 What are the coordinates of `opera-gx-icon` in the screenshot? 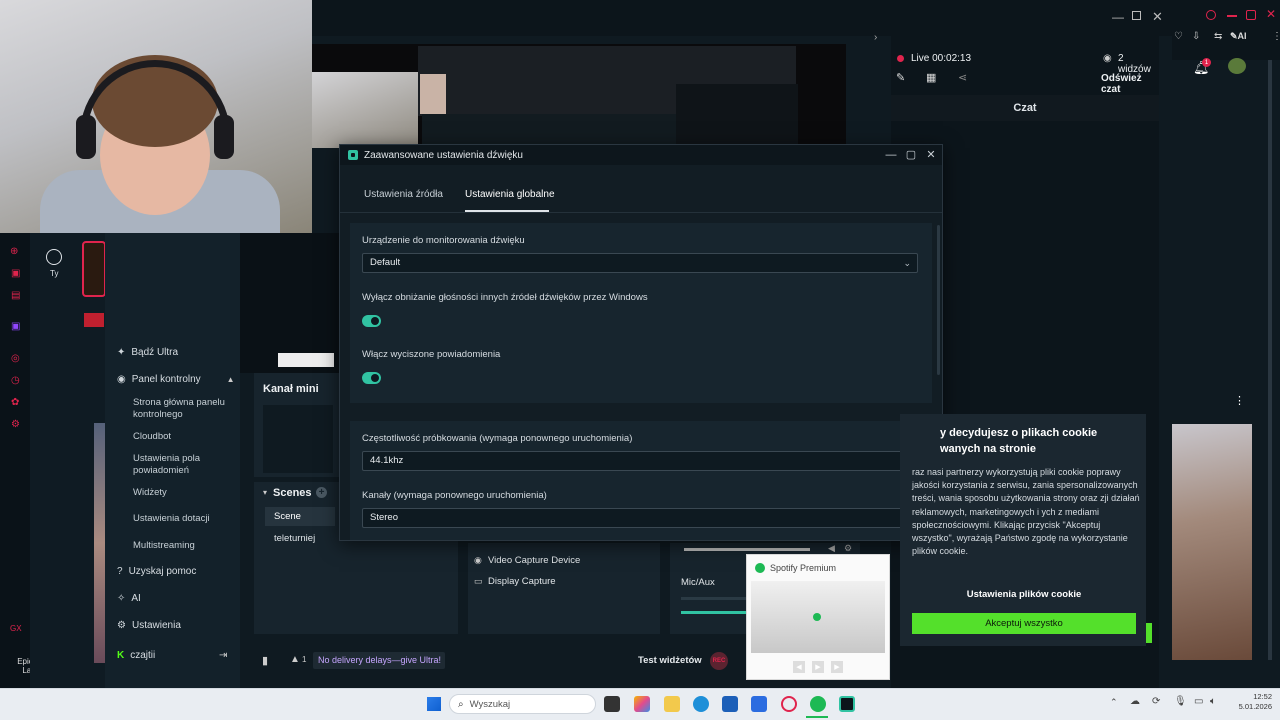 It's located at (789, 704).